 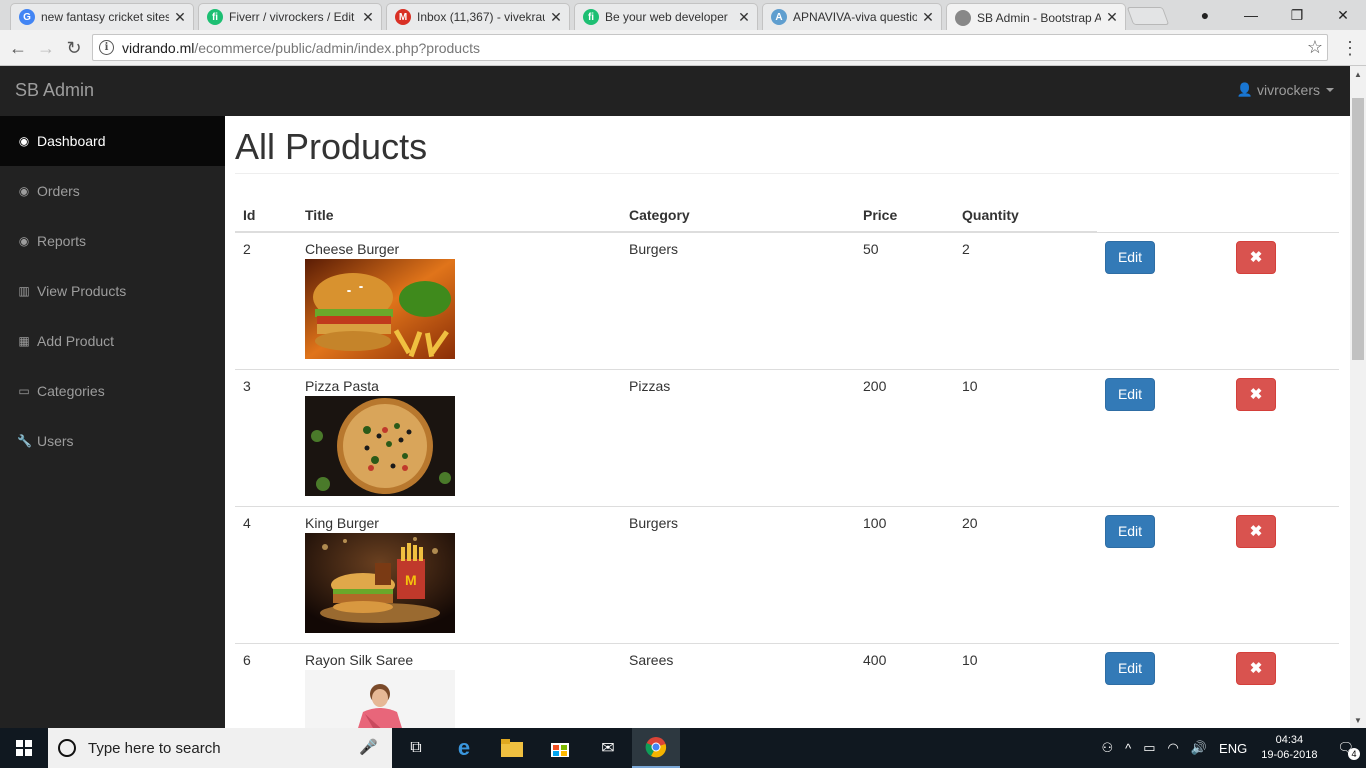 I want to click on browser-tab: fi Be your web developer ✕, so click(x=666, y=16).